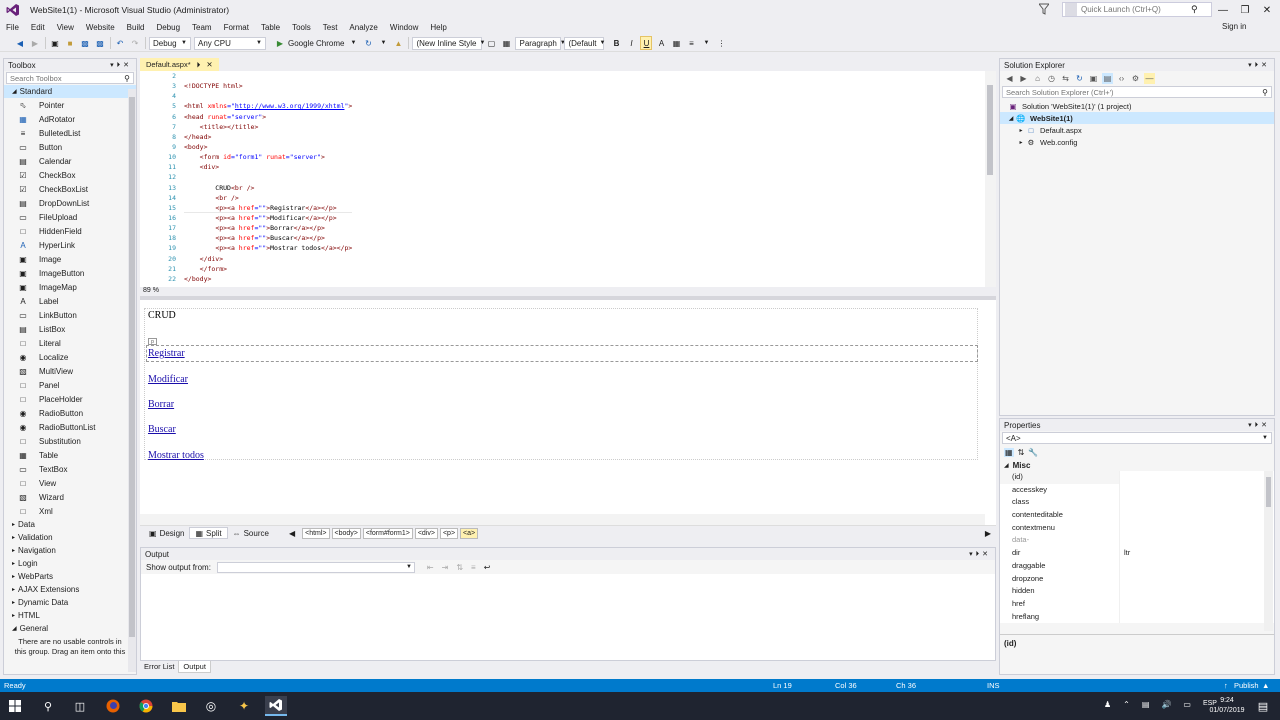 Image resolution: width=1280 pixels, height=720 pixels. Describe the element at coordinates (1223, 10) in the screenshot. I see `minimize-button: —` at that location.